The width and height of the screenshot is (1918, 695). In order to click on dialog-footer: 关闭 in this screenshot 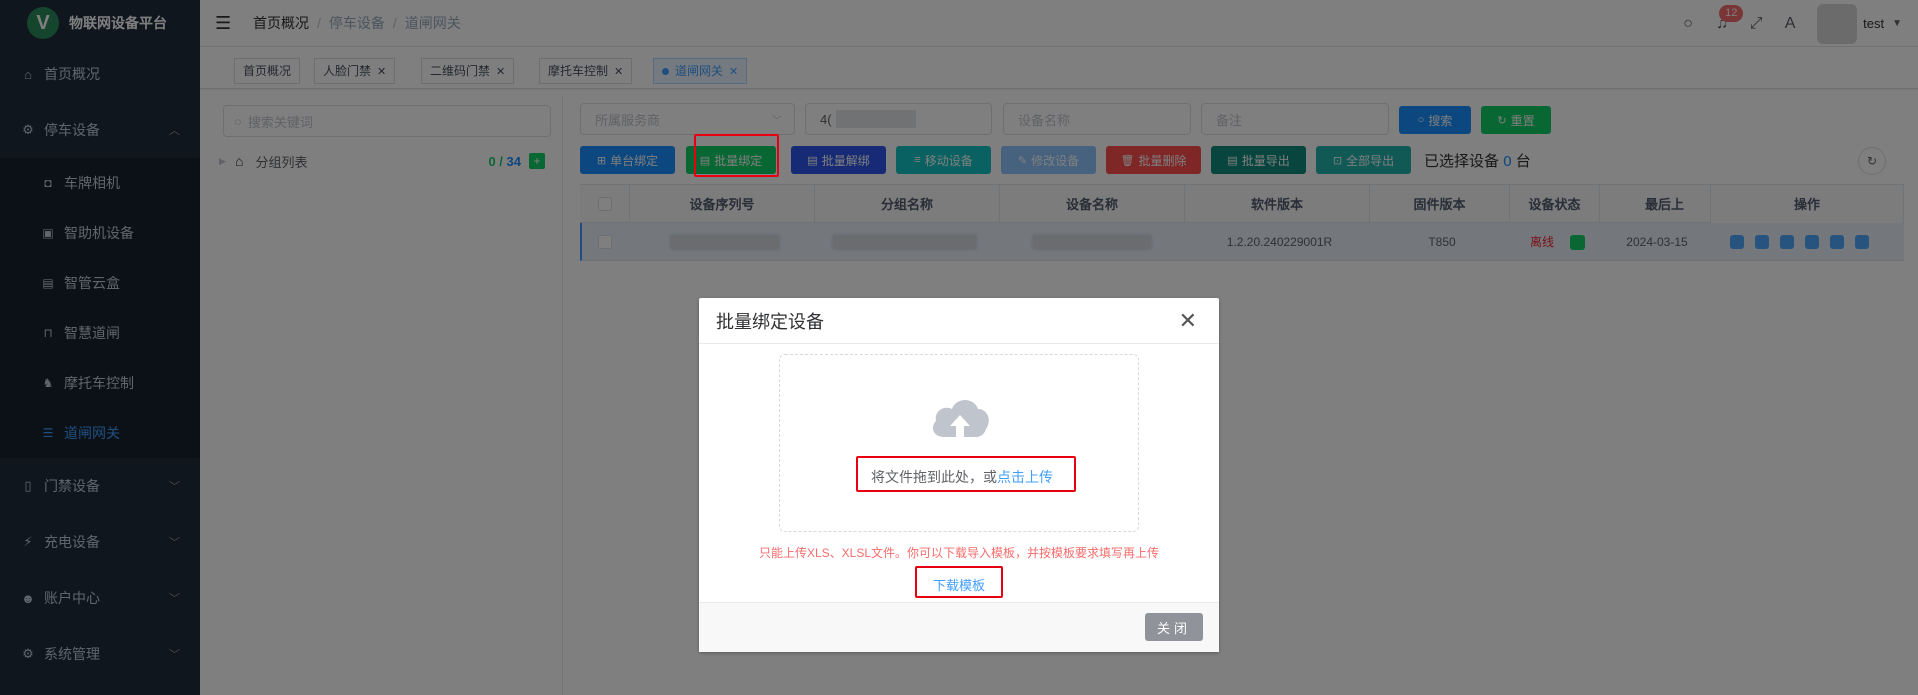, I will do `click(959, 627)`.